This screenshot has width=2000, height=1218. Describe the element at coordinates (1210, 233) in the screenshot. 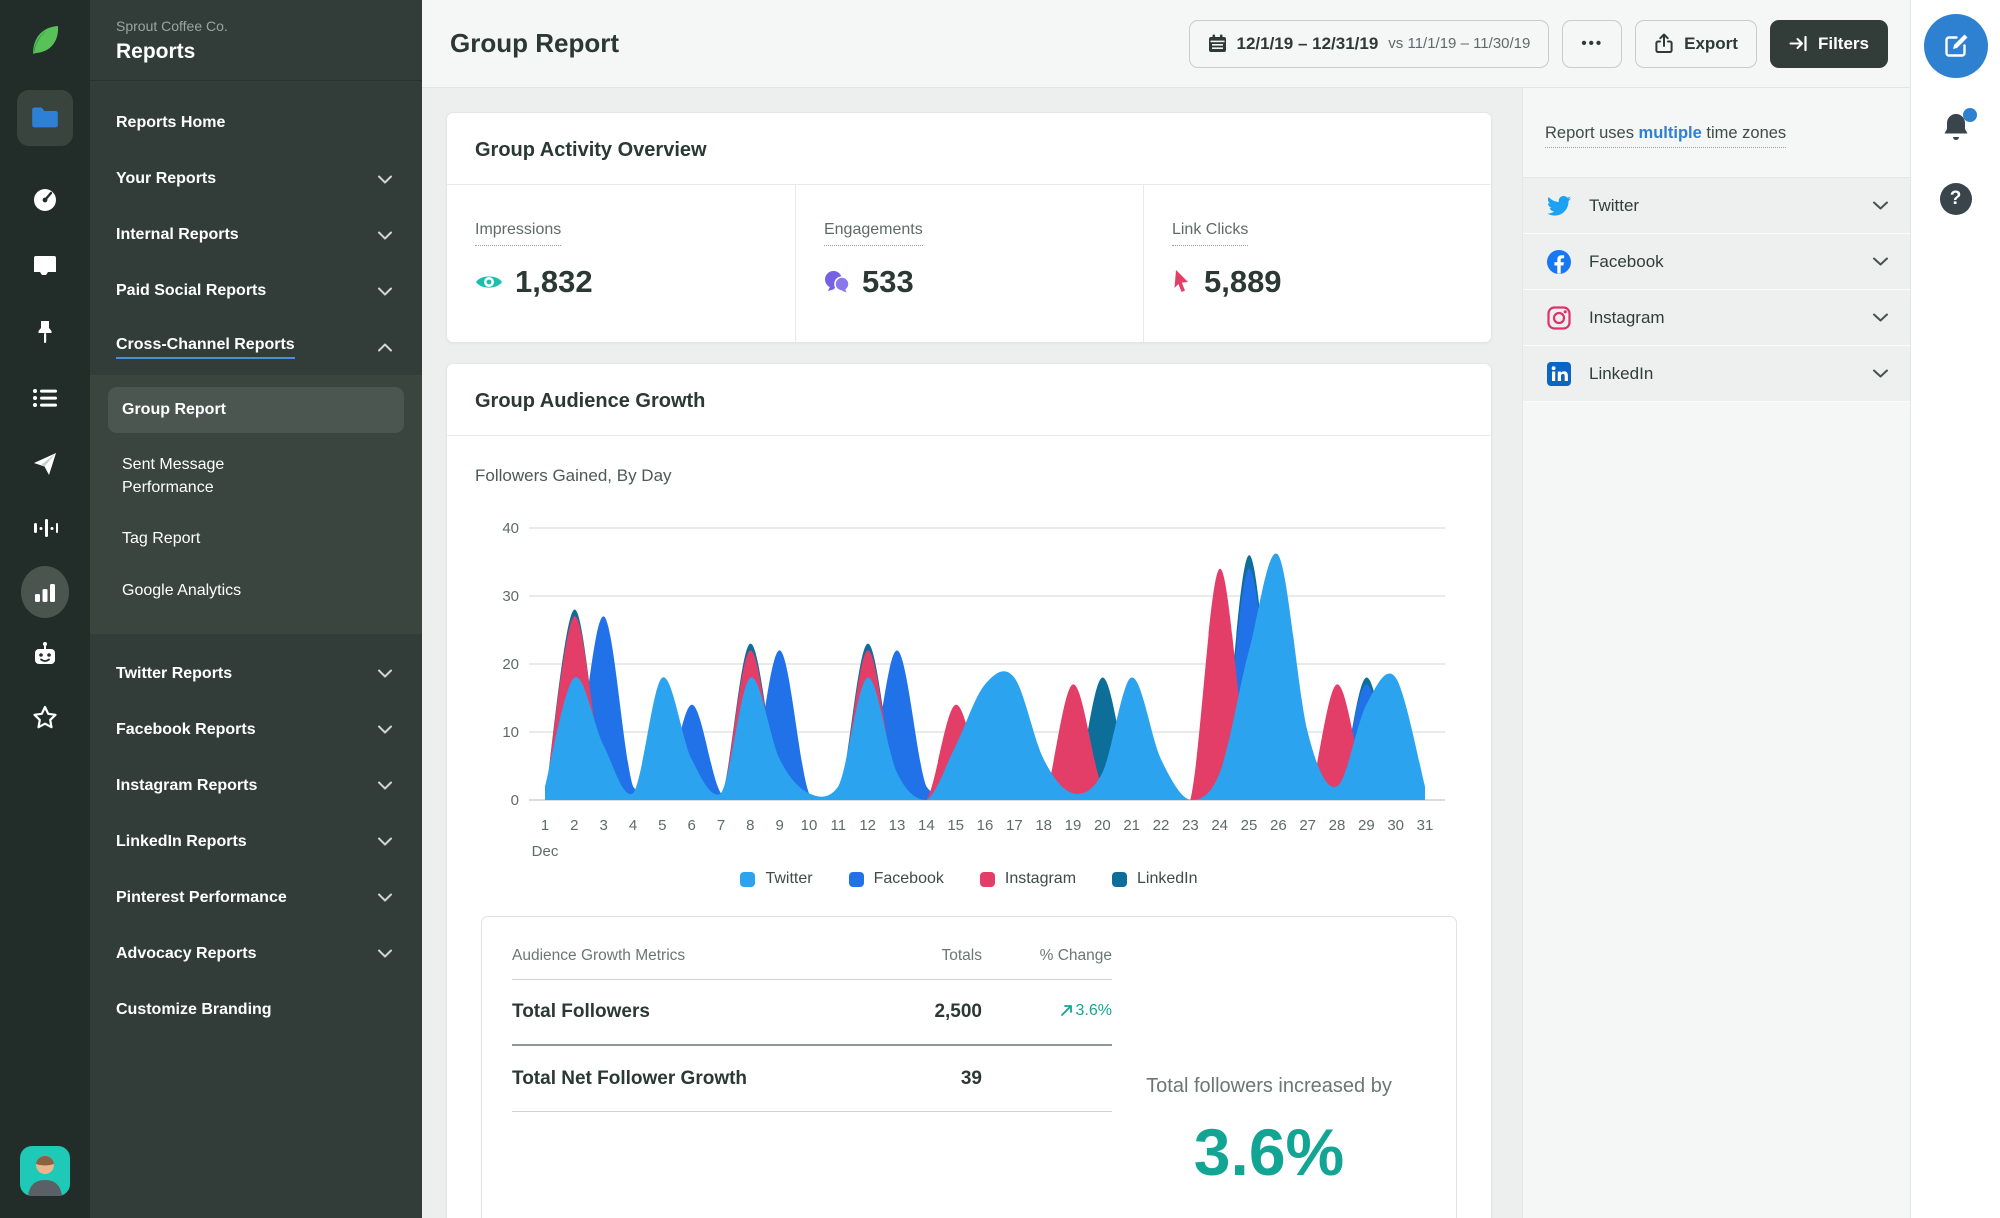

I see `metric-label: Link Clicks` at that location.